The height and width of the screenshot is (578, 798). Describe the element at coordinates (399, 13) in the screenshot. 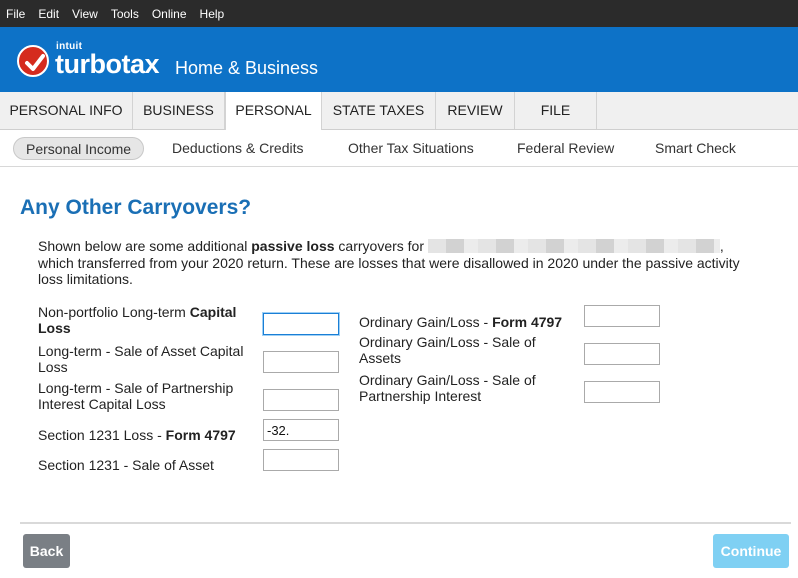

I see `menu-bar: File Edit View Tools Online Help` at that location.